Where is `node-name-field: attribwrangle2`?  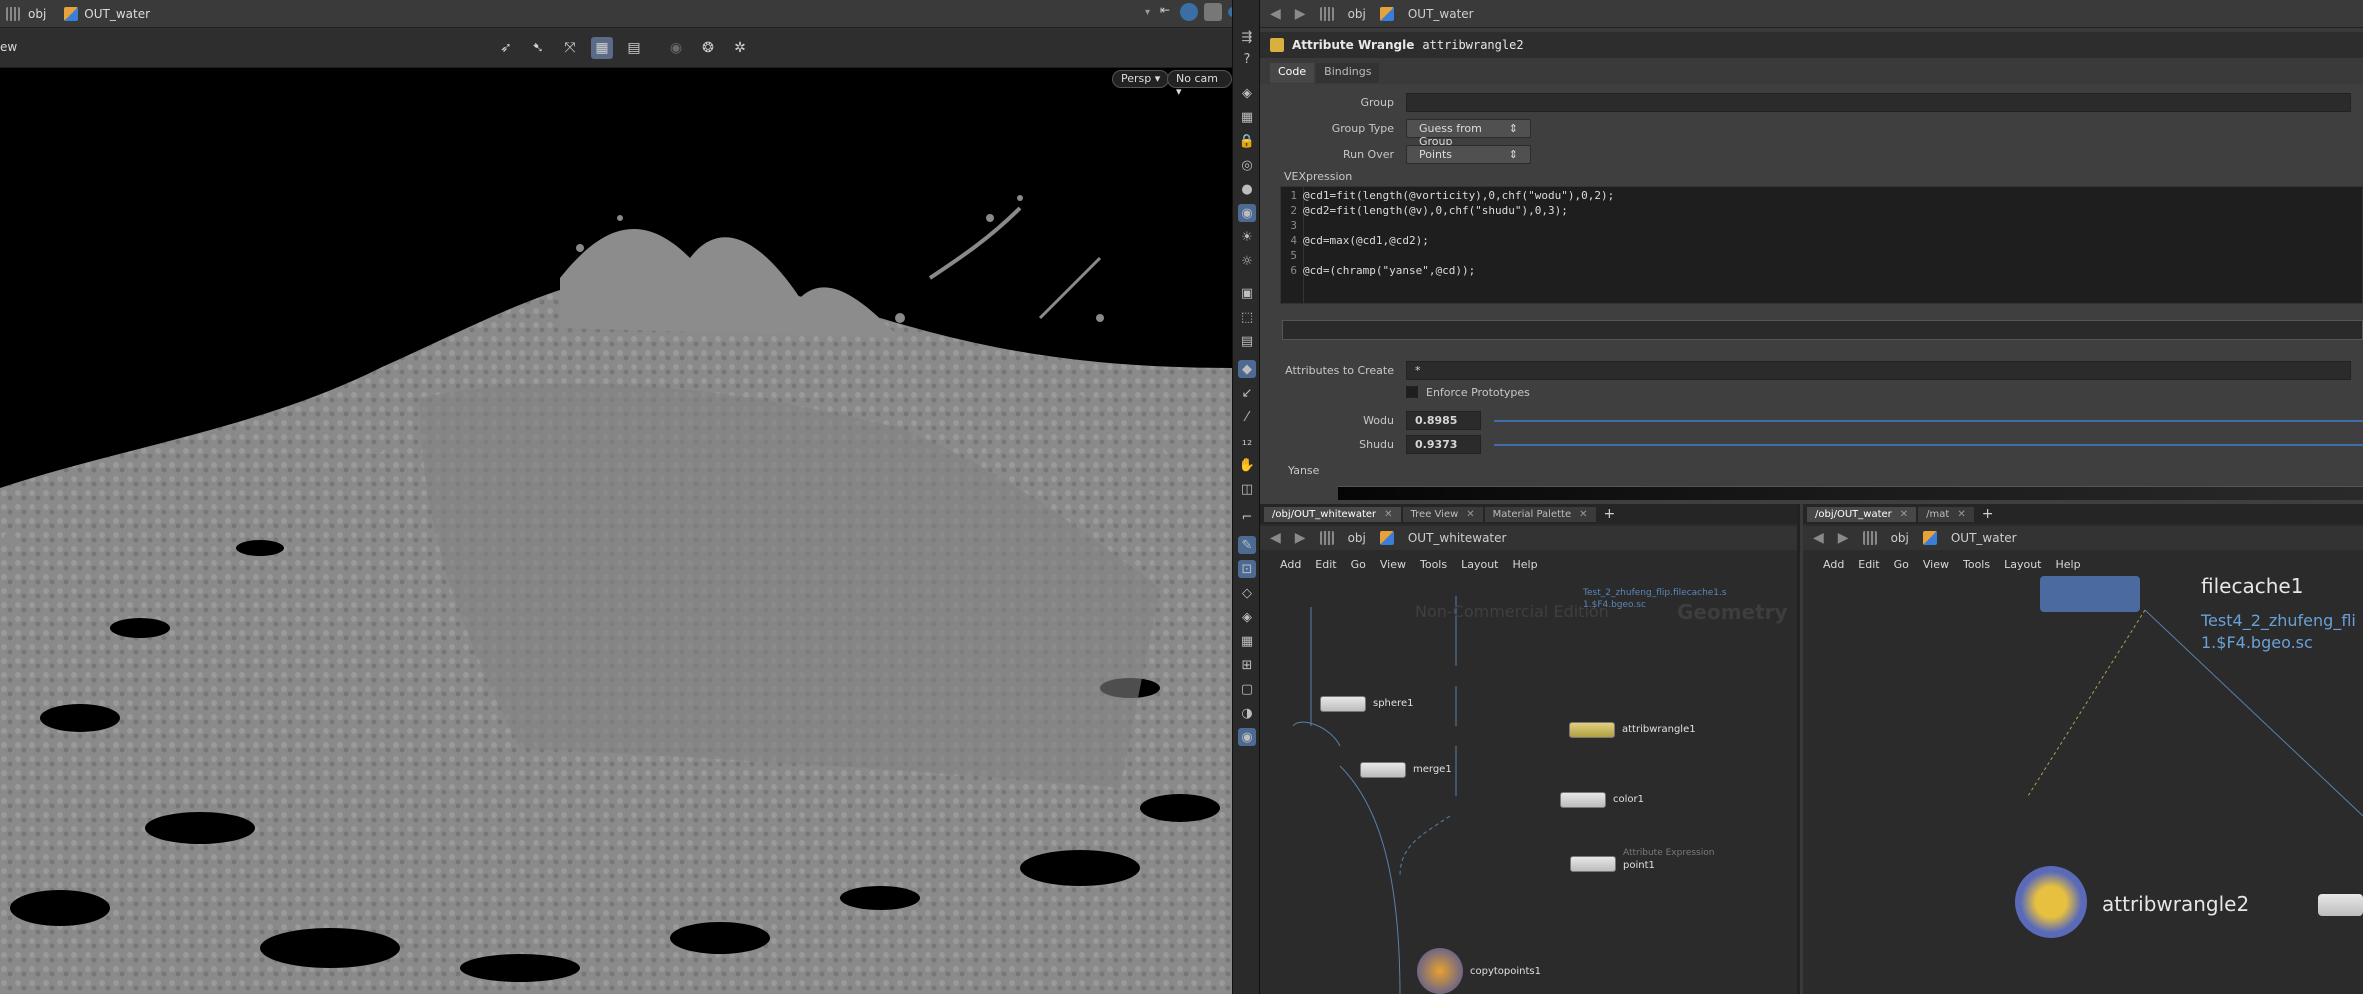
node-name-field: attribwrangle2 is located at coordinates (1472, 45).